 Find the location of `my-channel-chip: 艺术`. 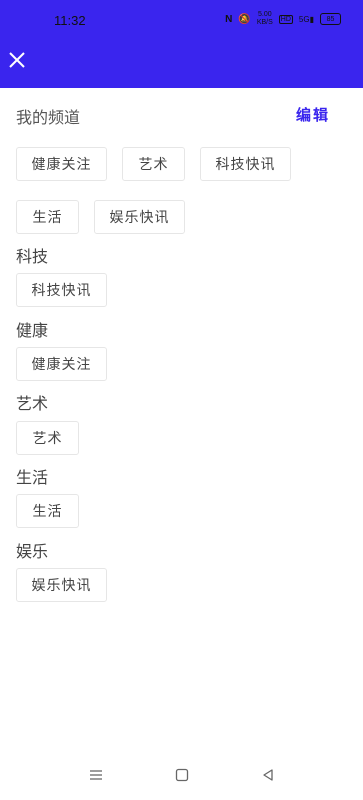

my-channel-chip: 艺术 is located at coordinates (153, 164).